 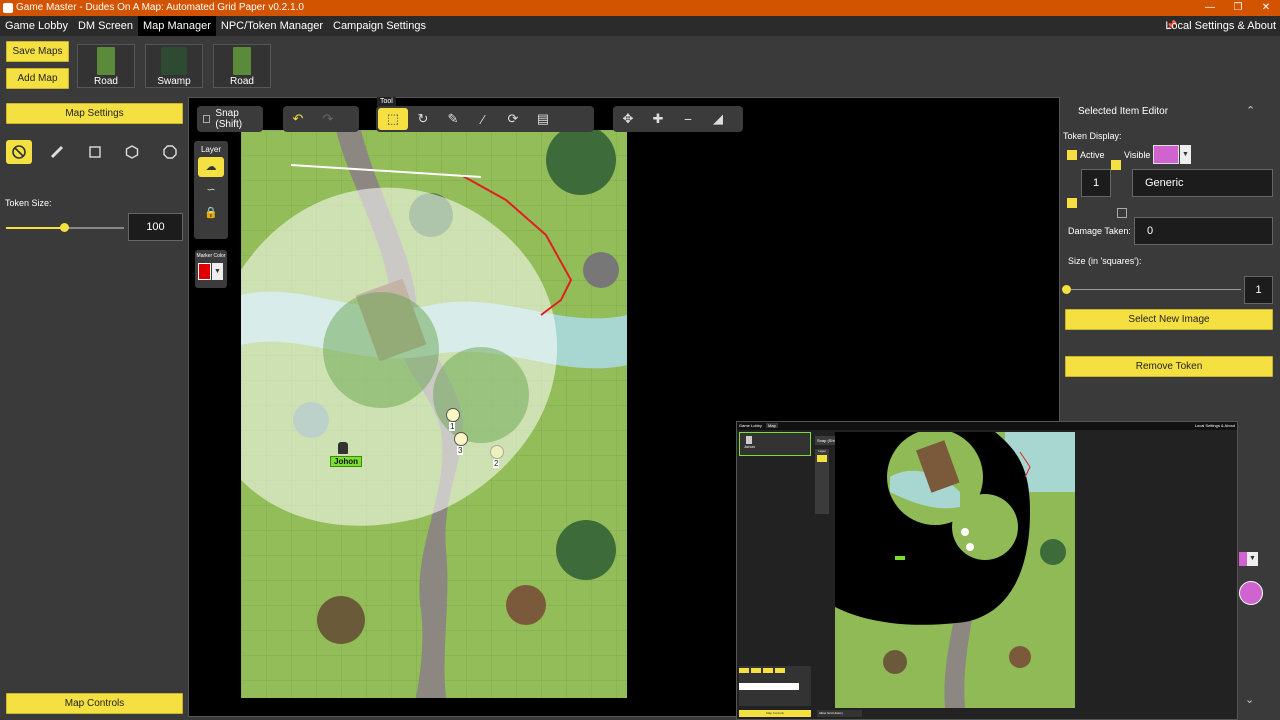 What do you see at coordinates (211, 167) in the screenshot?
I see `cloud-layer-icon: ☁` at bounding box center [211, 167].